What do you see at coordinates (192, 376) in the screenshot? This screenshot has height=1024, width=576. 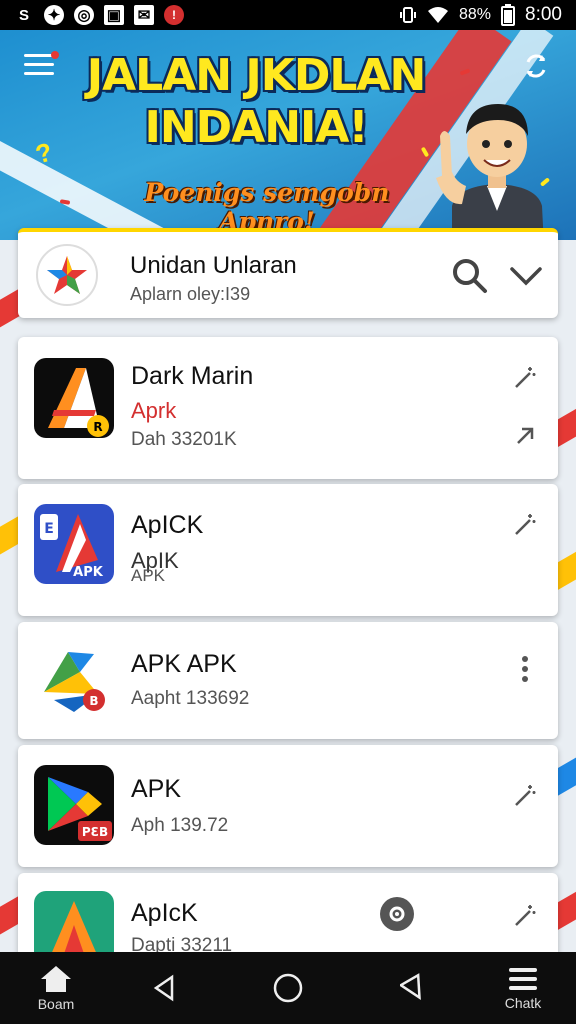 I see `app-name: Dark Marin` at bounding box center [192, 376].